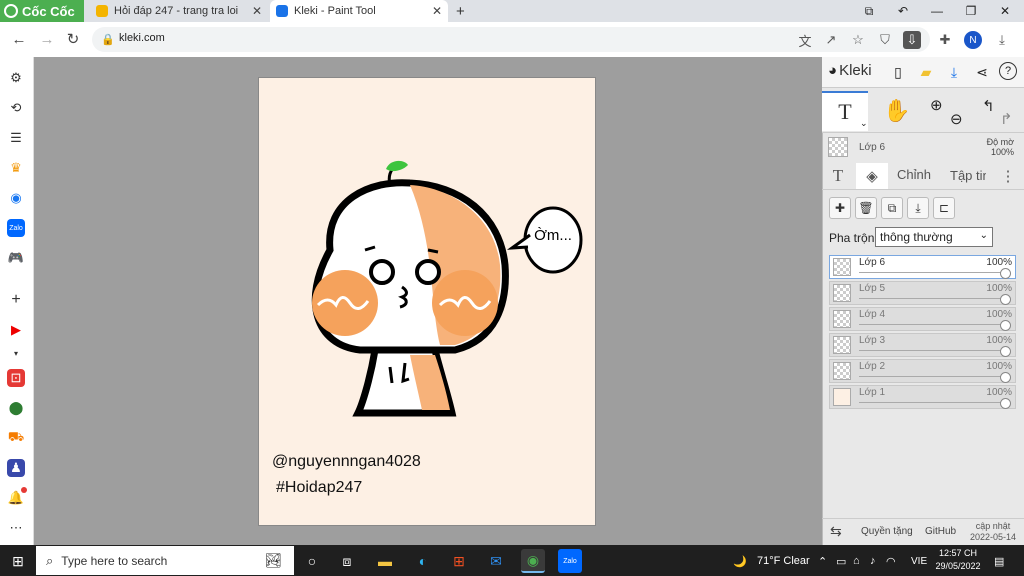 The image size is (1024, 576). I want to click on file-explorer-icon: ▬, so click(385, 561).